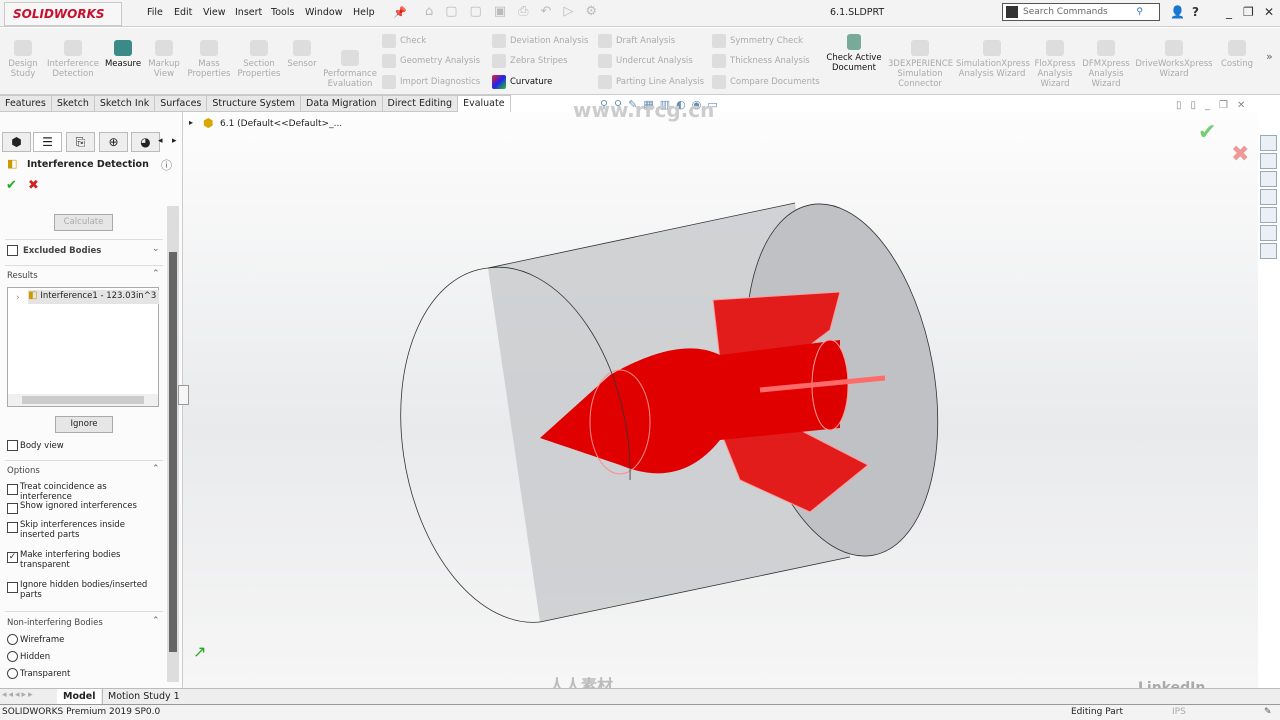  What do you see at coordinates (484, 103) in the screenshot?
I see `tab-evaluate: Evaluate` at bounding box center [484, 103].